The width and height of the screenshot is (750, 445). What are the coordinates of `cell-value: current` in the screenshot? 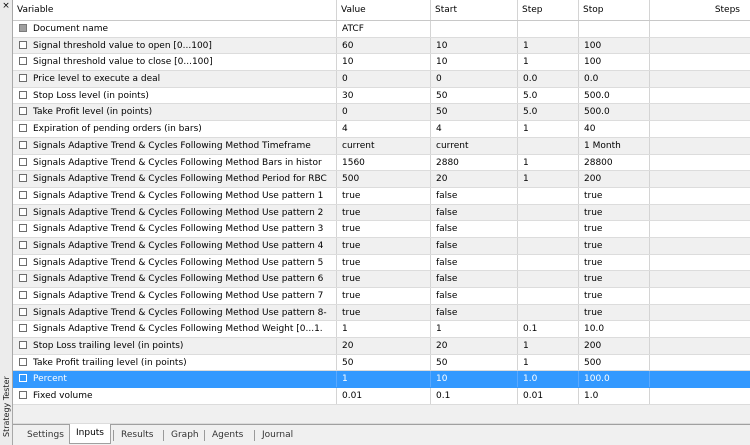 It's located at (384, 145).